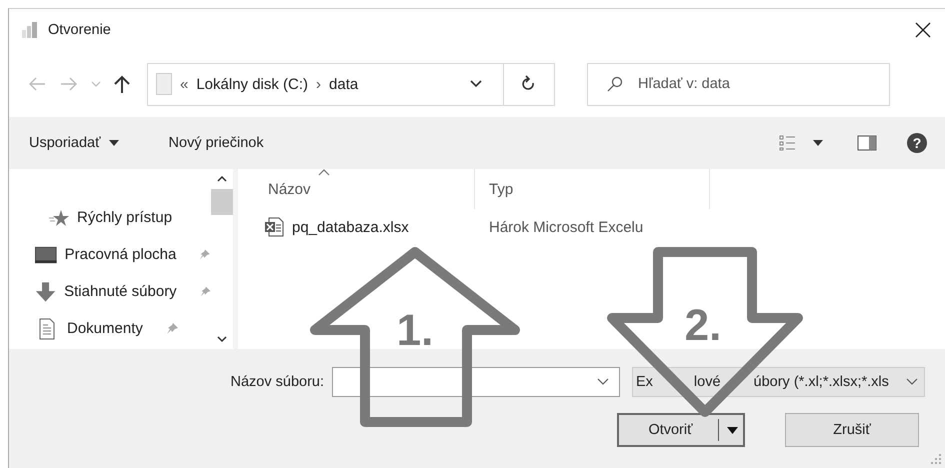 Image resolution: width=945 pixels, height=468 pixels. Describe the element at coordinates (923, 30) in the screenshot. I see `close-icon` at that location.